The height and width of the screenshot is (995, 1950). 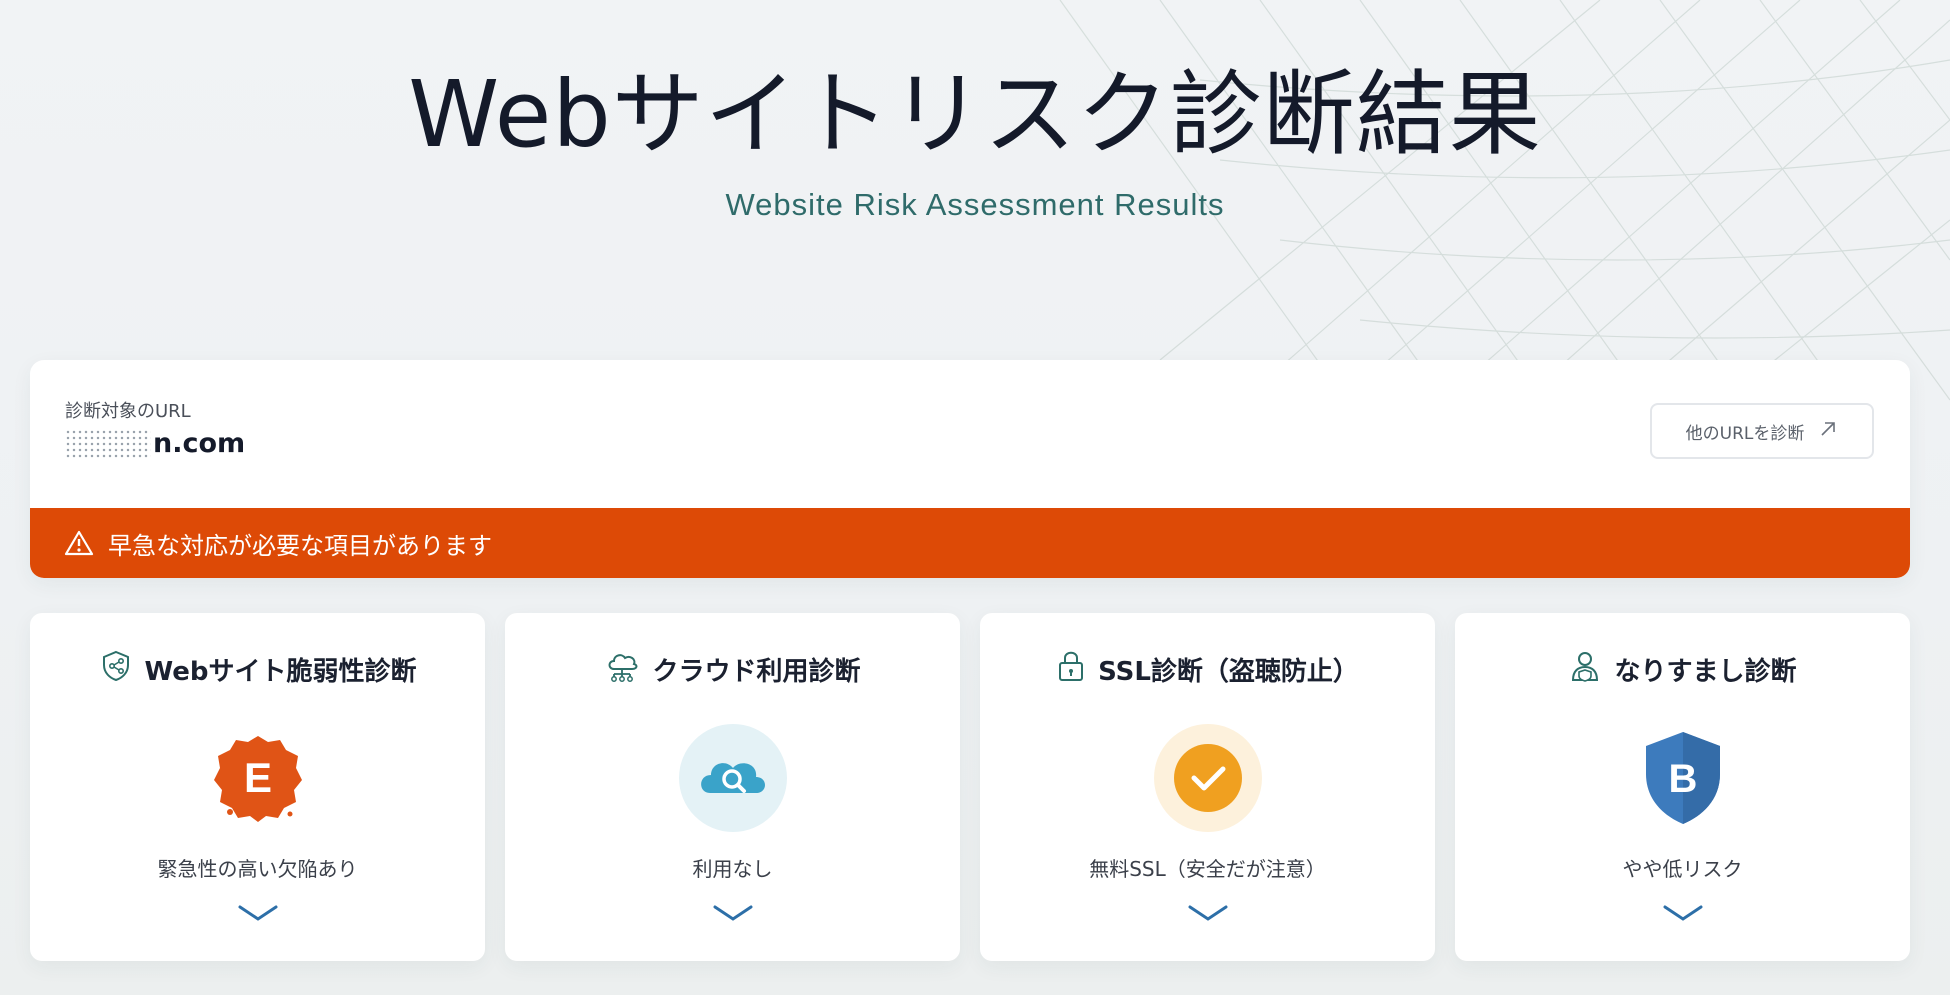 What do you see at coordinates (1828, 431) in the screenshot?
I see `external-arrow-icon` at bounding box center [1828, 431].